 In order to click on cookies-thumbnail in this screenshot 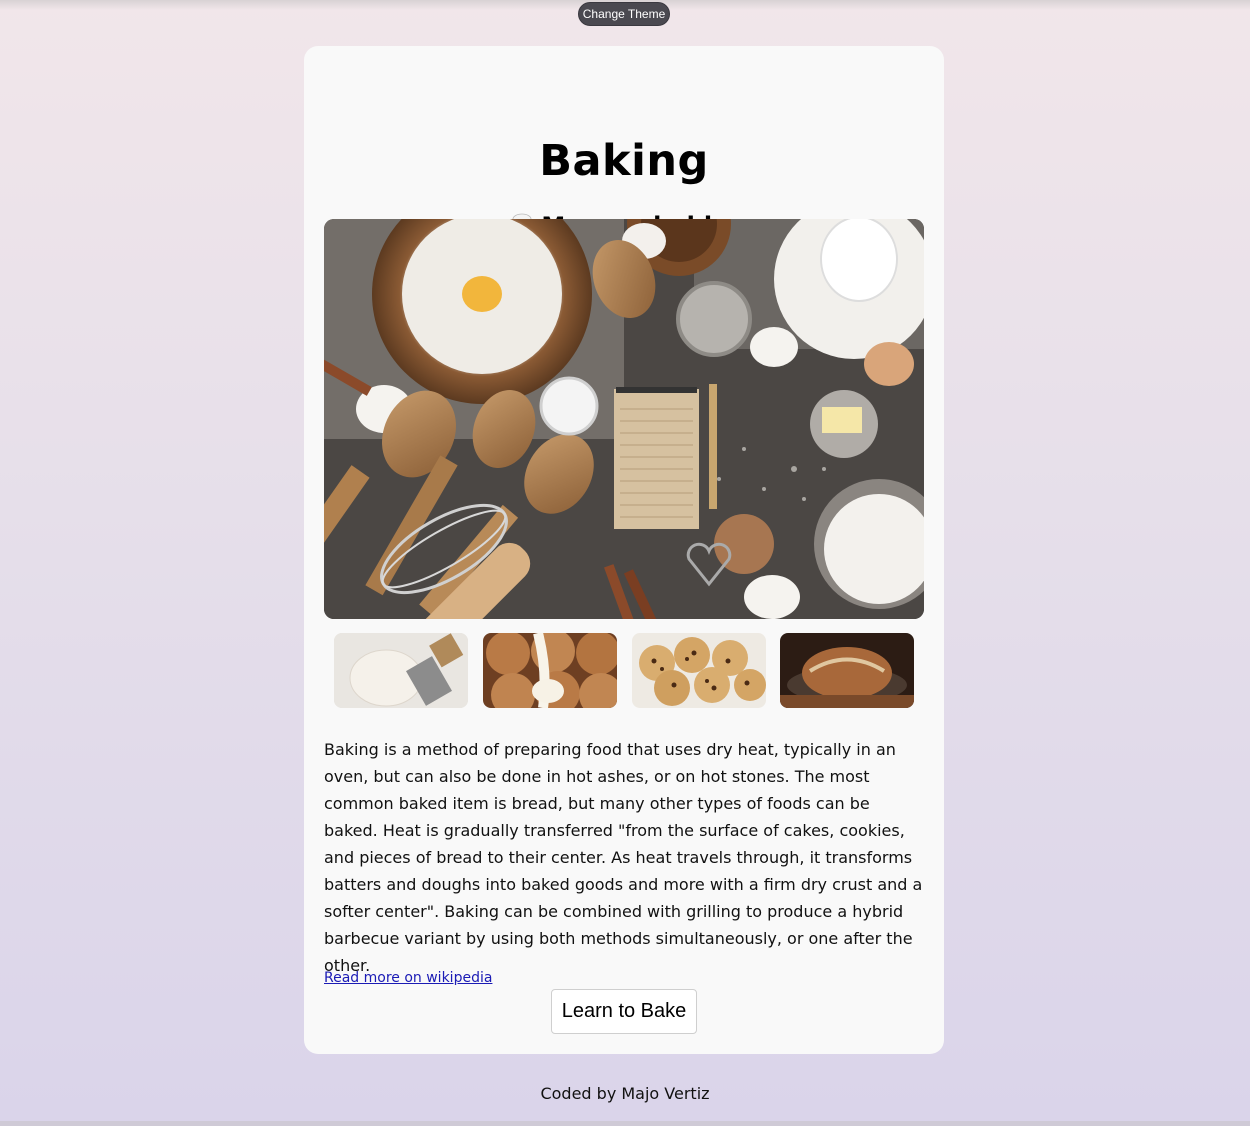, I will do `click(699, 670)`.